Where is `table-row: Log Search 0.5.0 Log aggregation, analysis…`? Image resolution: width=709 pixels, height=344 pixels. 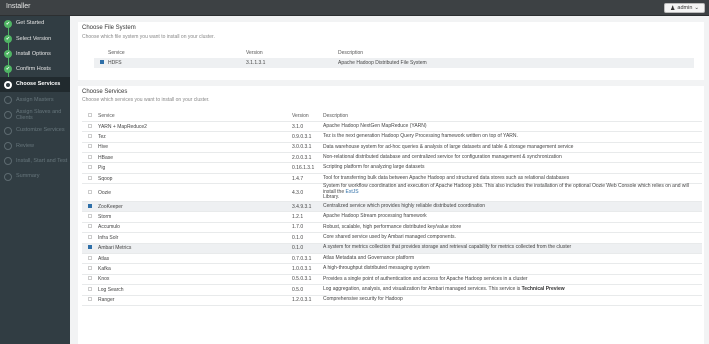 table-row: Log Search 0.5.0 Log aggregation, analysis… is located at coordinates (392, 290).